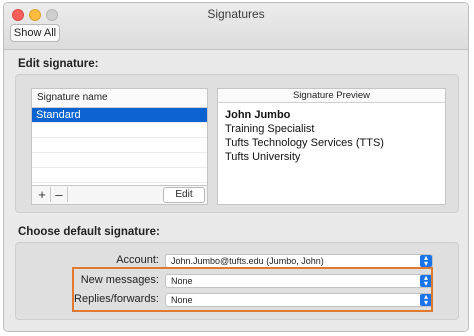  I want to click on edit-signature-button: Edit, so click(184, 195).